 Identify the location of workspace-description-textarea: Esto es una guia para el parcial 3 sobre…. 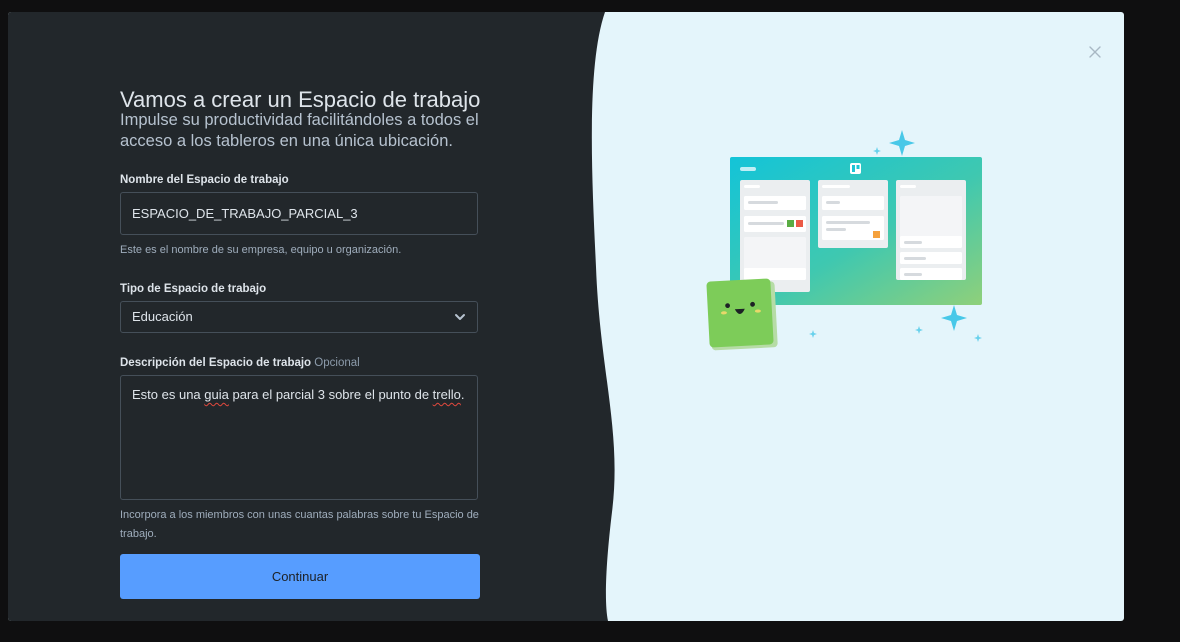
(299, 437).